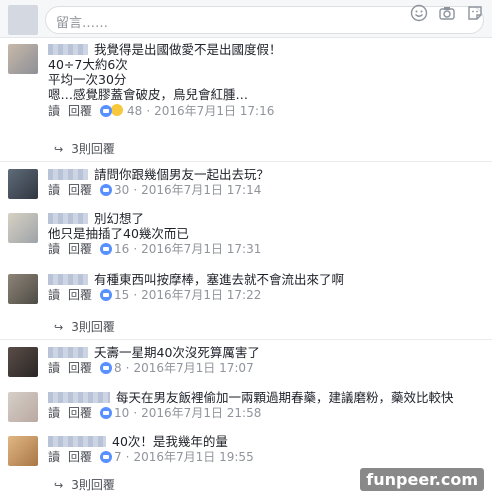 This screenshot has height=495, width=492. Describe the element at coordinates (266, 174) in the screenshot. I see `comment-text-line: 請問你跟幾個男友一起出去玩？` at that location.